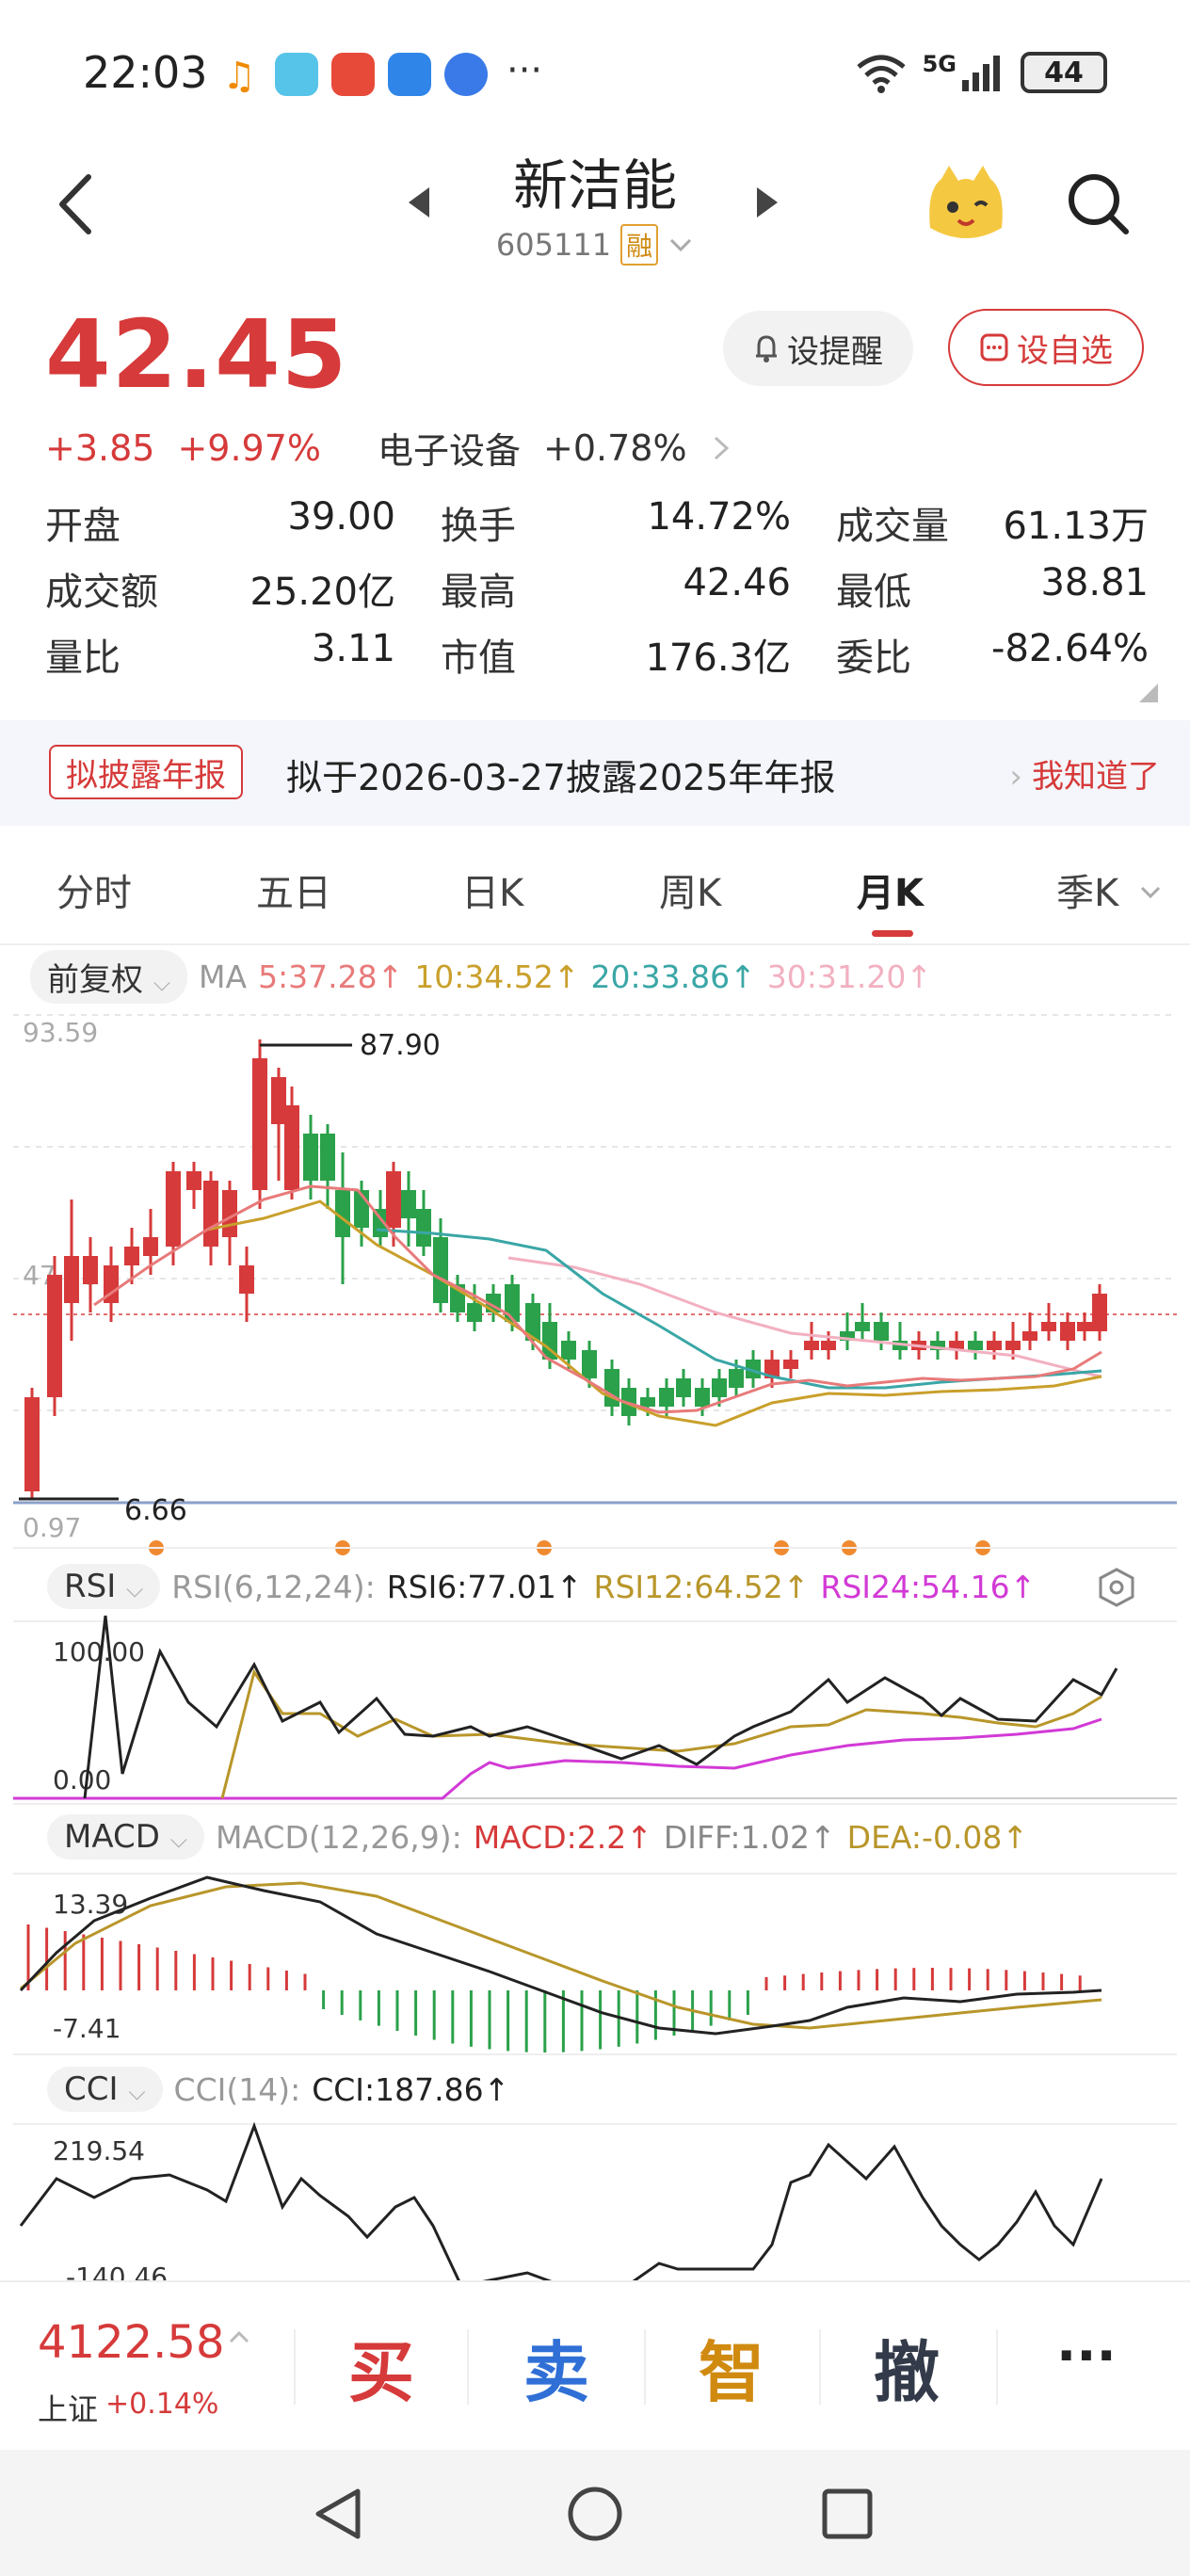 The height and width of the screenshot is (2576, 1190). Describe the element at coordinates (1065, 350) in the screenshot. I see `add-watchlist-label: 设自选` at that location.